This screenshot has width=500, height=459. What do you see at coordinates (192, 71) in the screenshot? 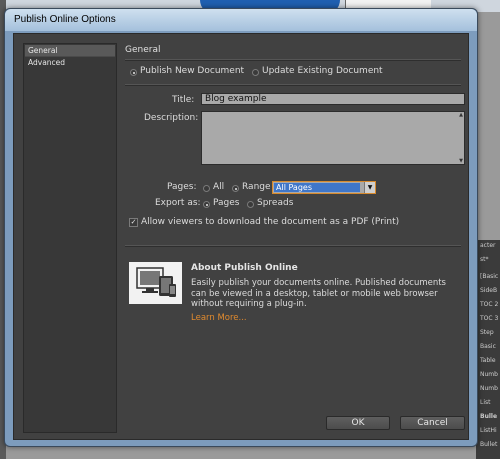
I see `publish-new-label: Publish New Document` at bounding box center [192, 71].